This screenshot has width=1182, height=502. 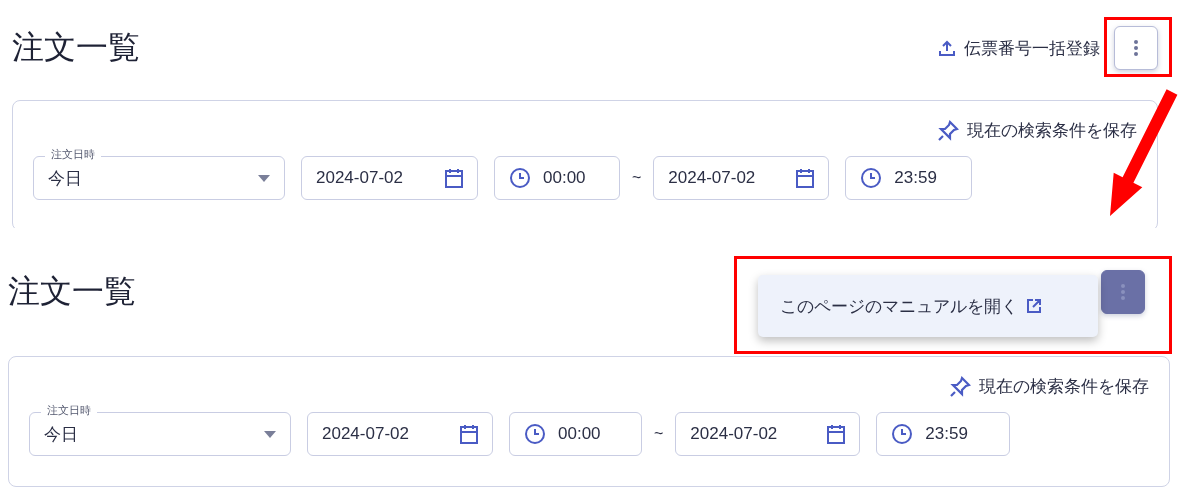 I want to click on bulk-register-link: 伝票番号一括登録, so click(x=1019, y=48).